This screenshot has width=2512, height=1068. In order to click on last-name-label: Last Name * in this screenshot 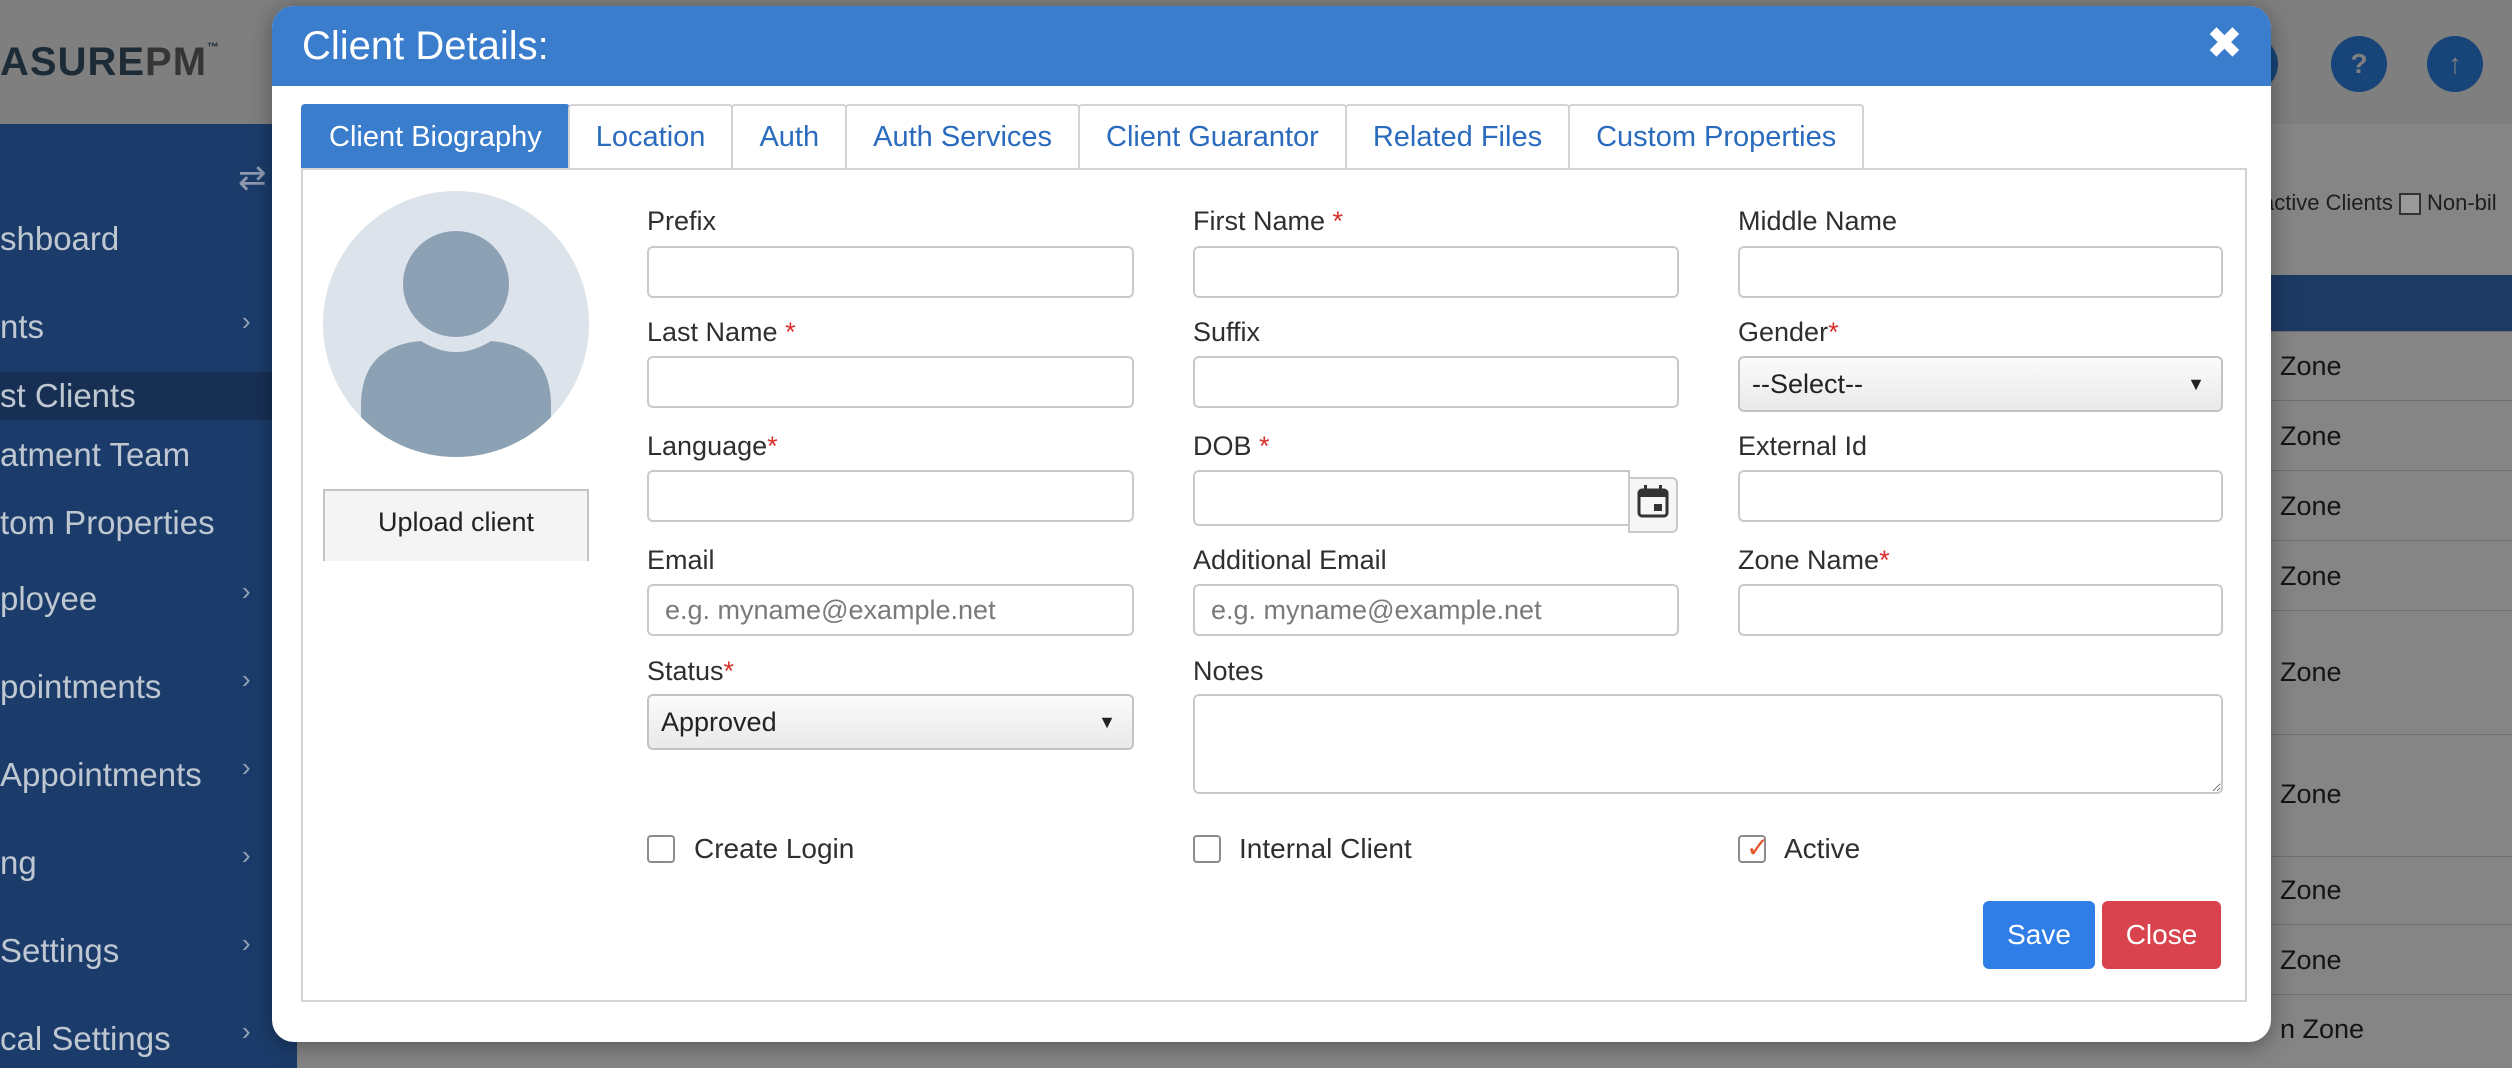, I will do `click(721, 332)`.